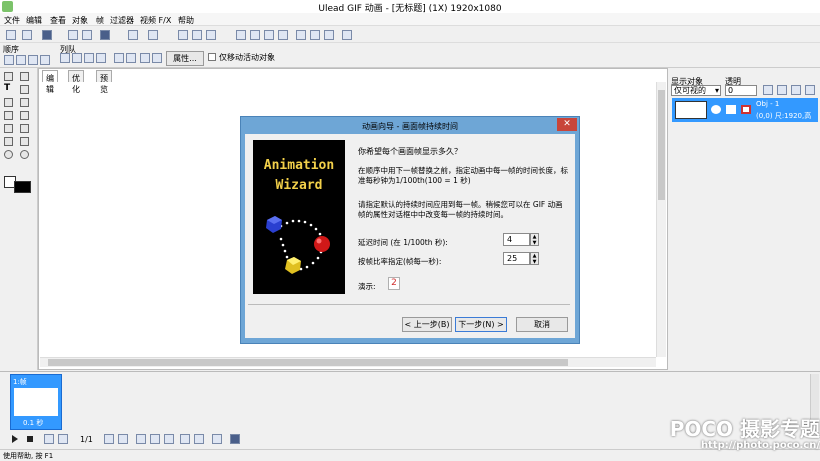 Image resolution: width=820 pixels, height=461 pixels. I want to click on back-button: < 上一步(B), so click(427, 324).